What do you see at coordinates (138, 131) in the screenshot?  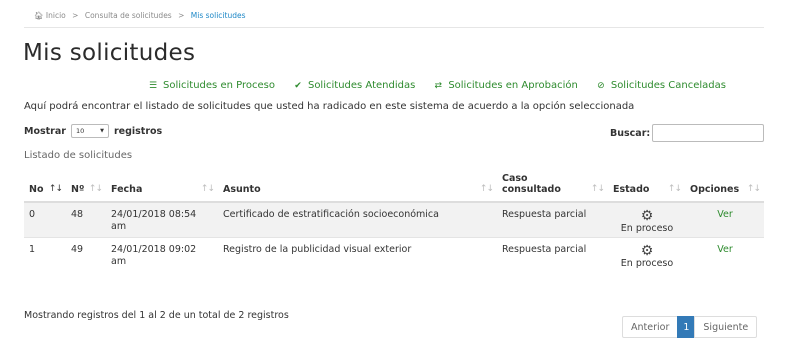 I see `length-suffix: registros` at bounding box center [138, 131].